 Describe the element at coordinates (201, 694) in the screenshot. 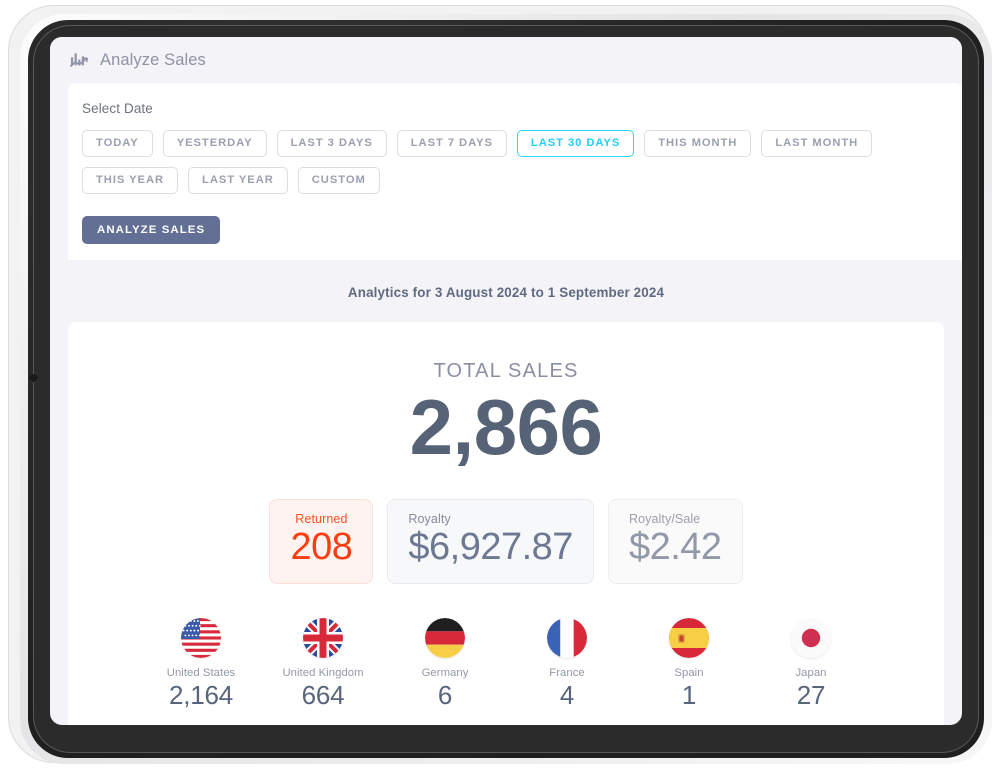

I see `country-value: 2,164` at that location.